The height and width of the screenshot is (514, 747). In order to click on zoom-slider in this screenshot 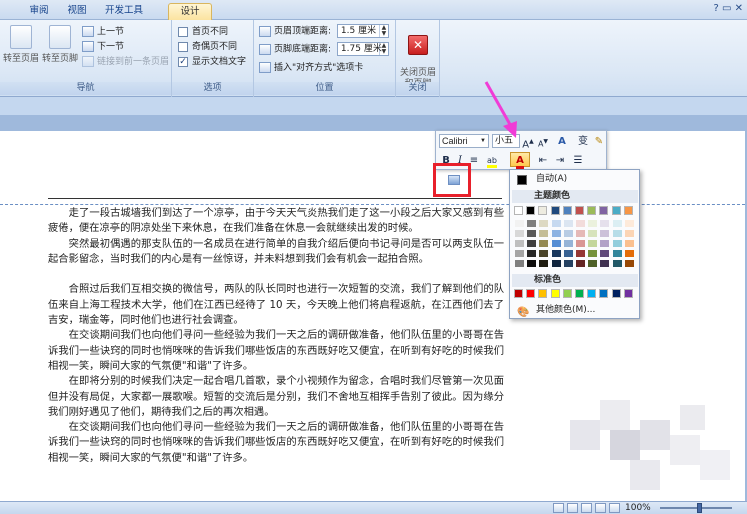, I will do `click(696, 508)`.